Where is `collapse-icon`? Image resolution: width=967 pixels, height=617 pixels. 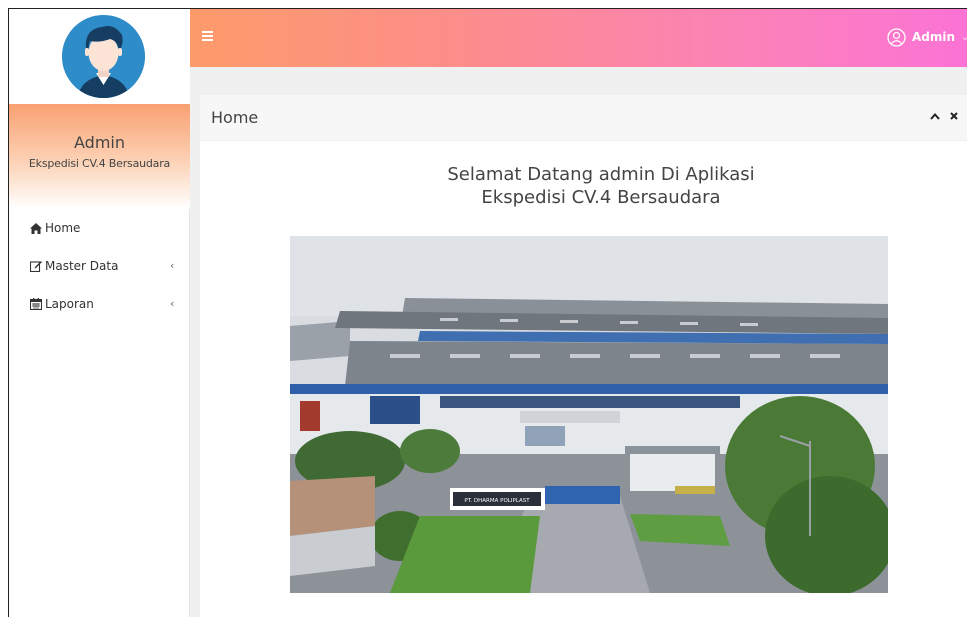
collapse-icon is located at coordinates (935, 116).